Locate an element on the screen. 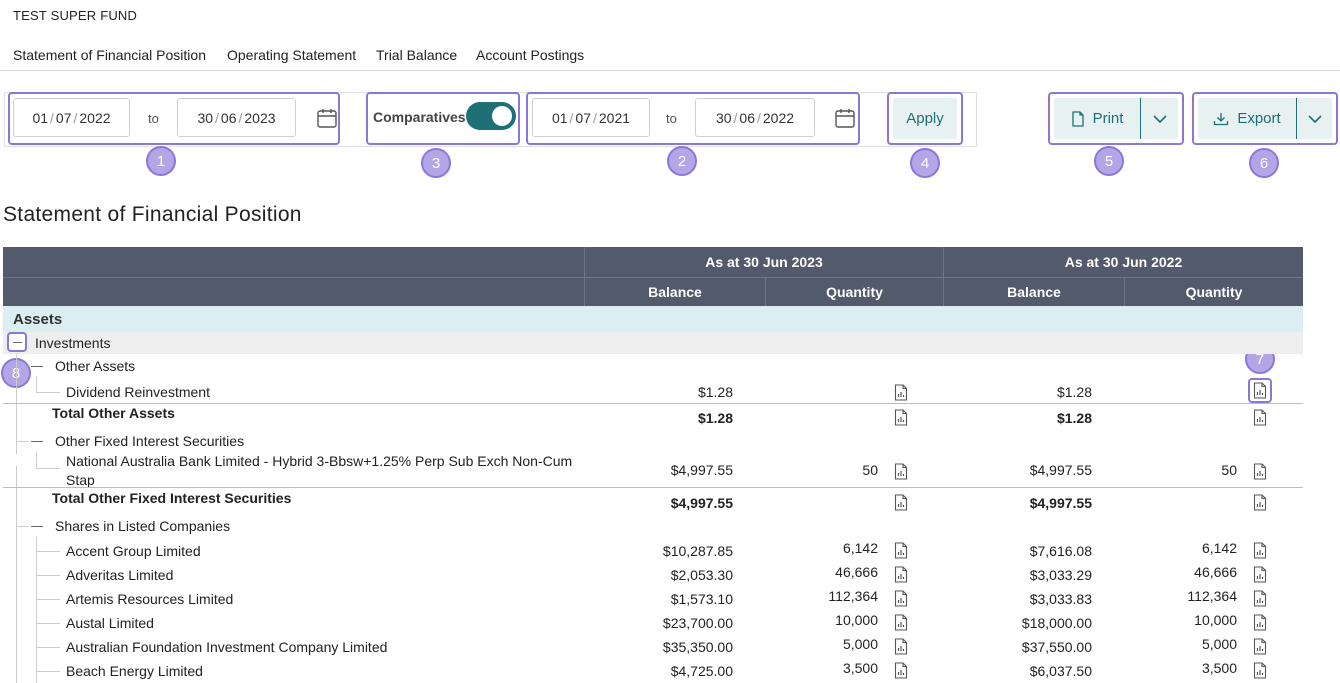 The width and height of the screenshot is (1340, 683). quantity-2022: 5,000 is located at coordinates (1219, 644).